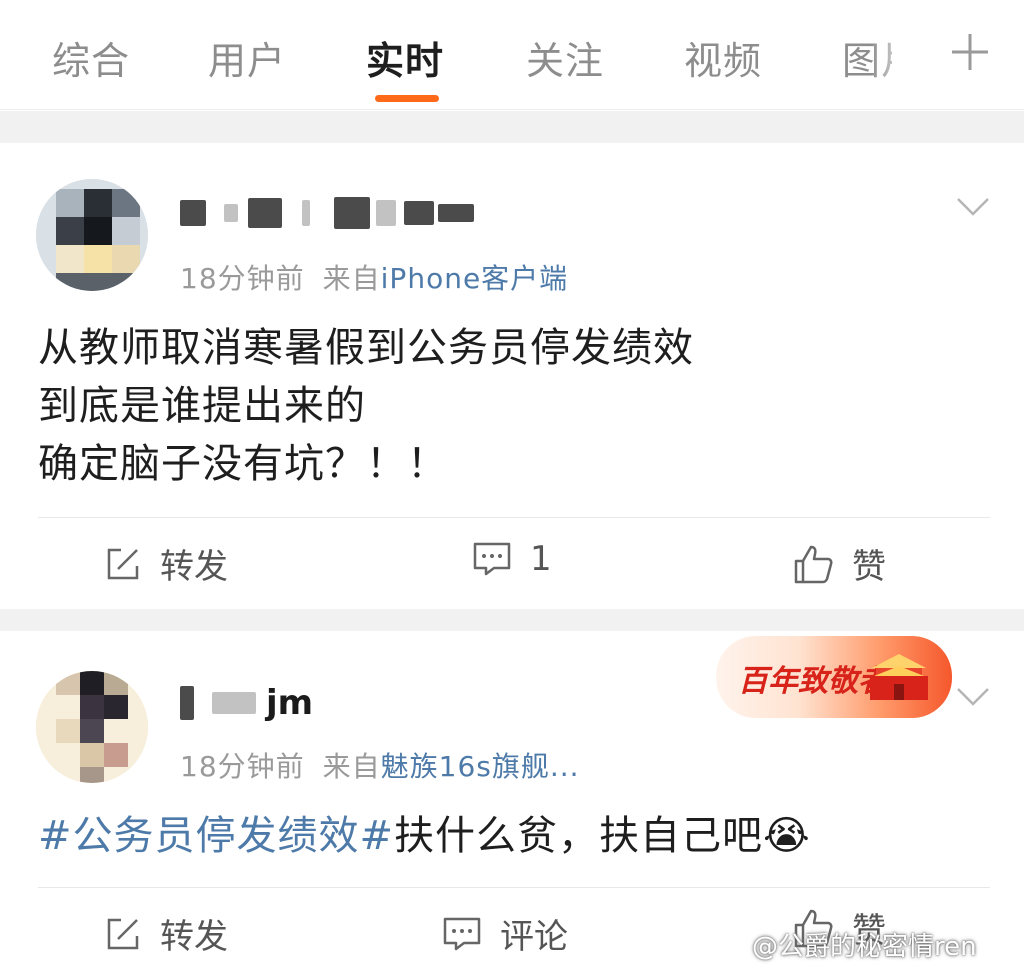  What do you see at coordinates (512, 559) in the screenshot?
I see `comment-button: 1` at bounding box center [512, 559].